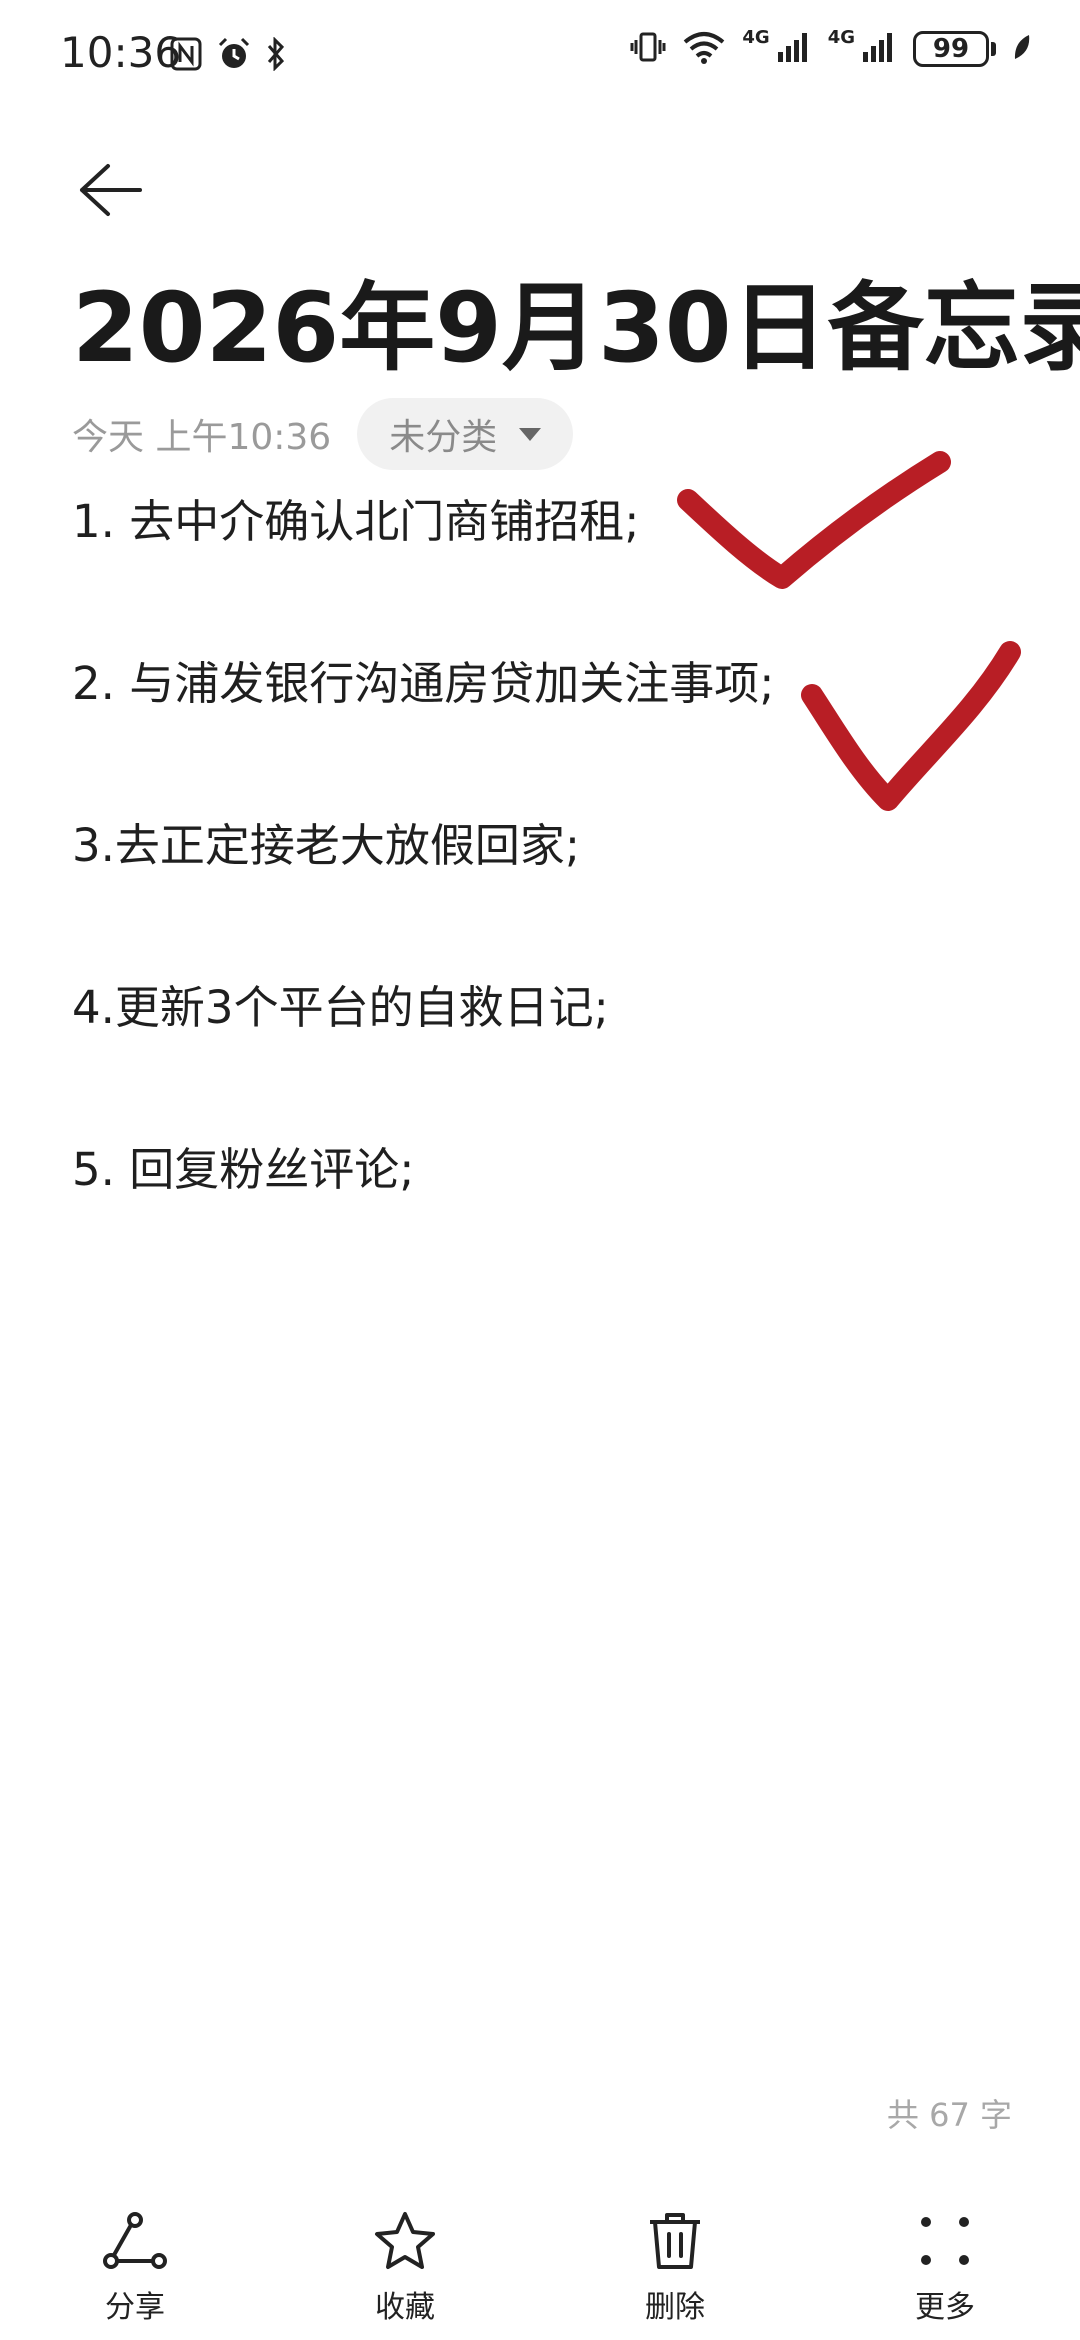 This screenshot has height=2340, width=1080. I want to click on back-arrow-icon, so click(111, 190).